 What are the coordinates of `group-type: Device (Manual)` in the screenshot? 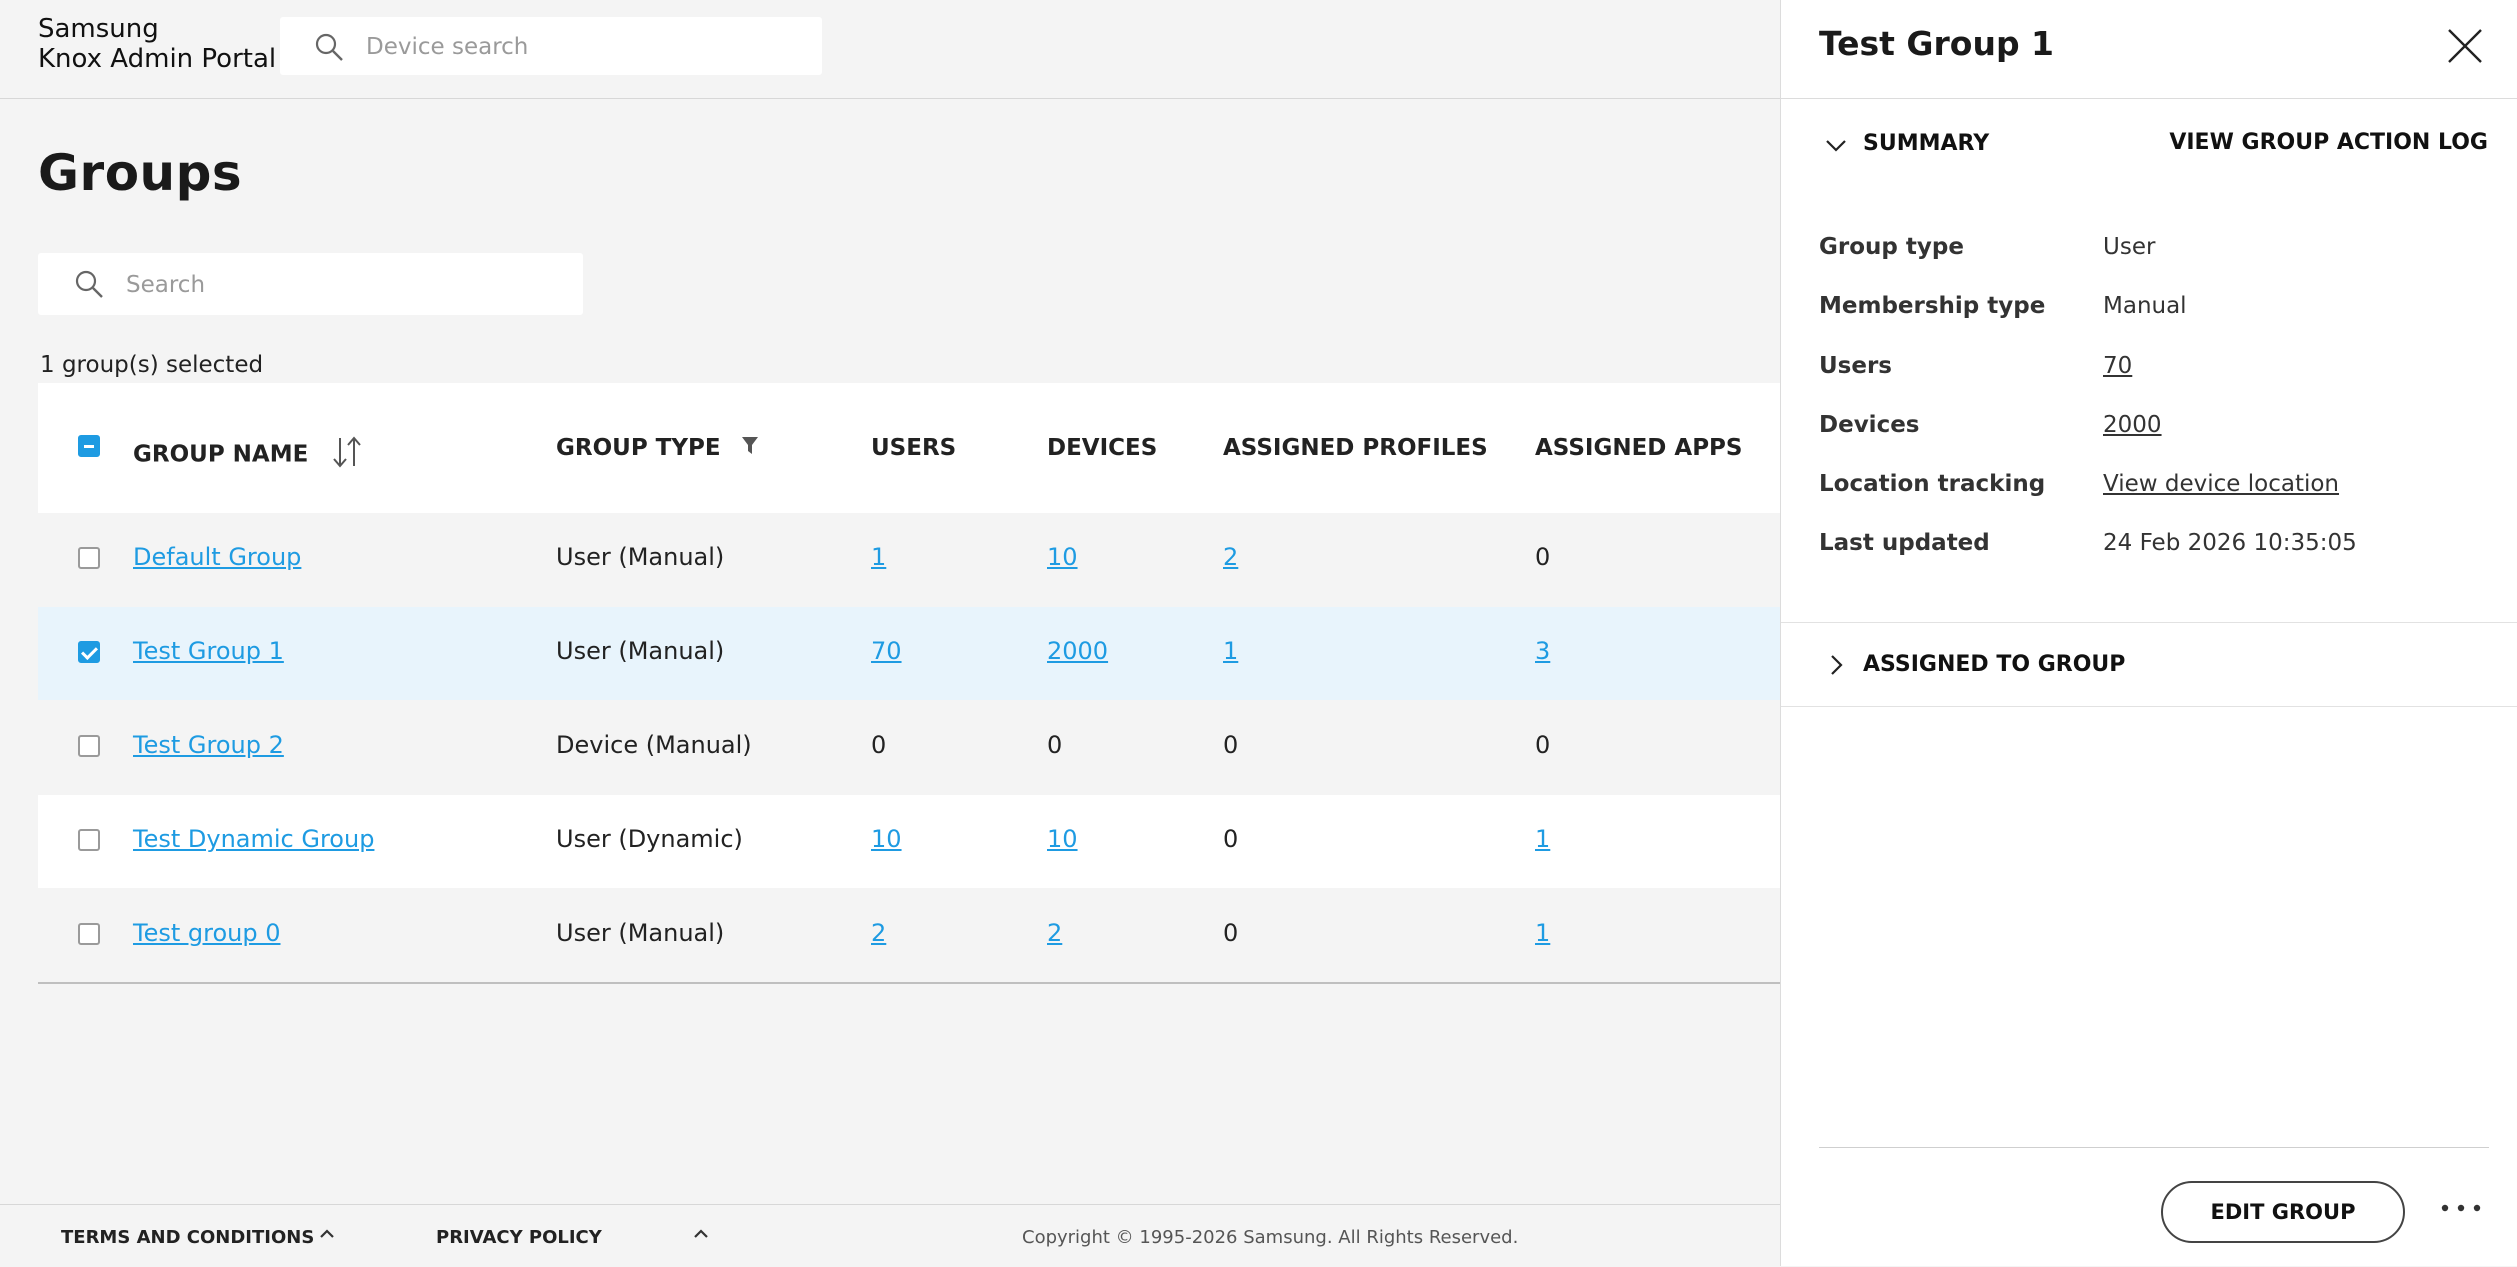 It's located at (654, 745).